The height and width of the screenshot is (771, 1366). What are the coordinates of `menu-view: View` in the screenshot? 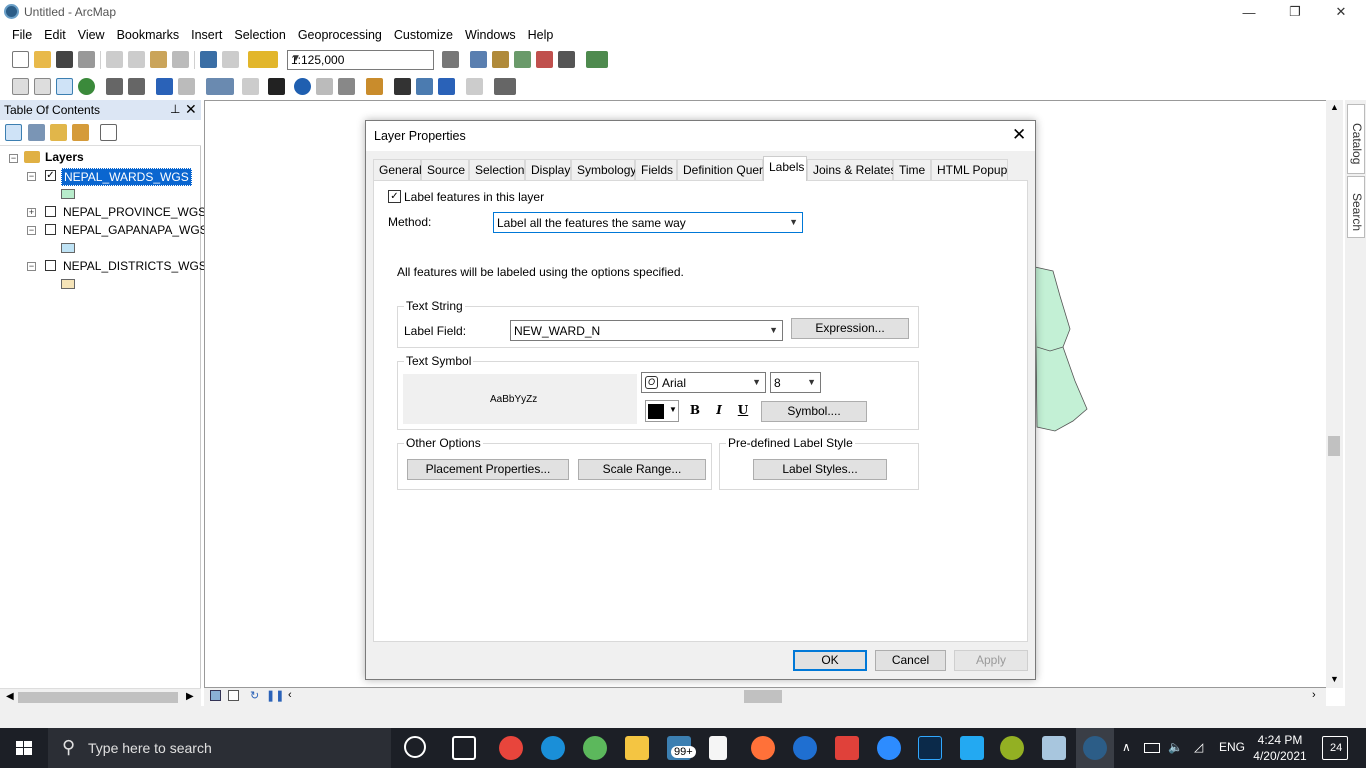 It's located at (91, 35).